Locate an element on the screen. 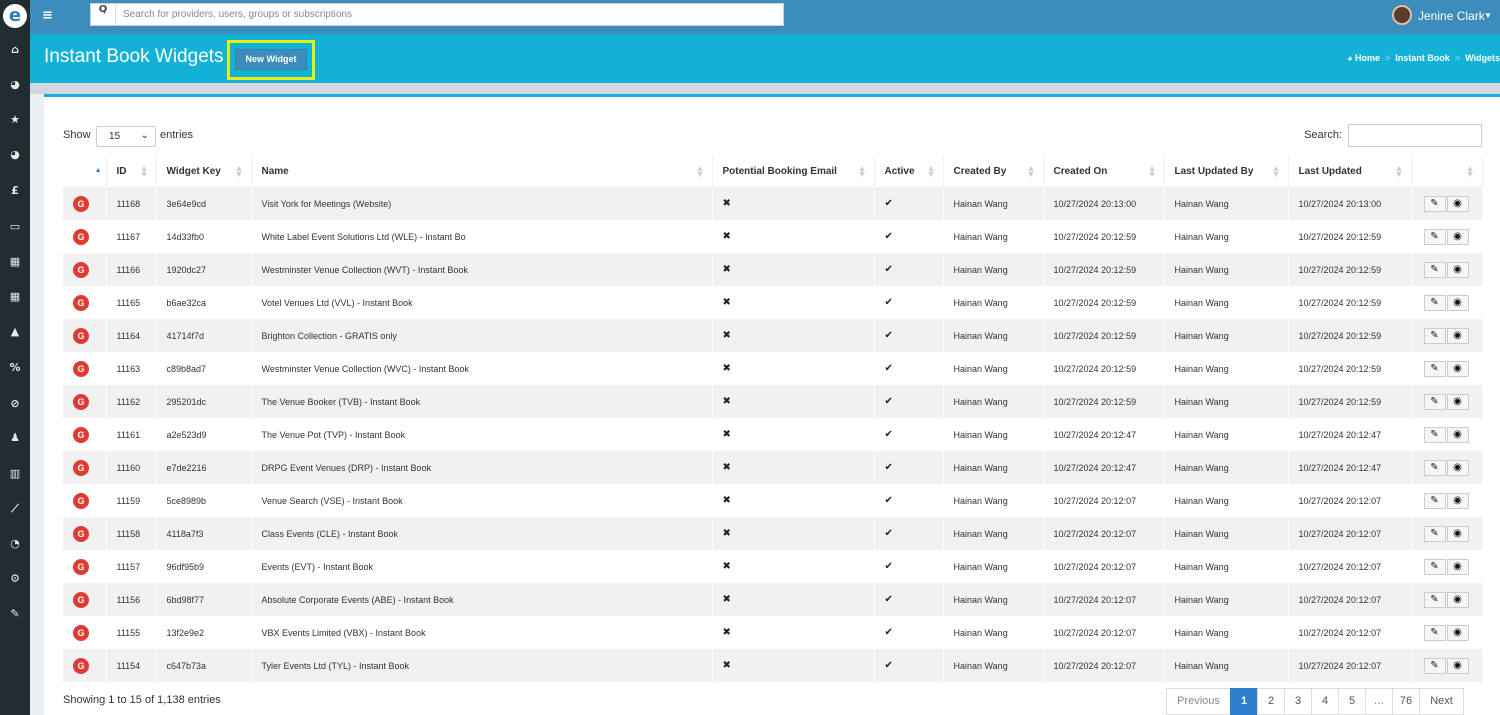 Image resolution: width=1500 pixels, height=715 pixels. tachometer-icon: ◕ is located at coordinates (15, 154).